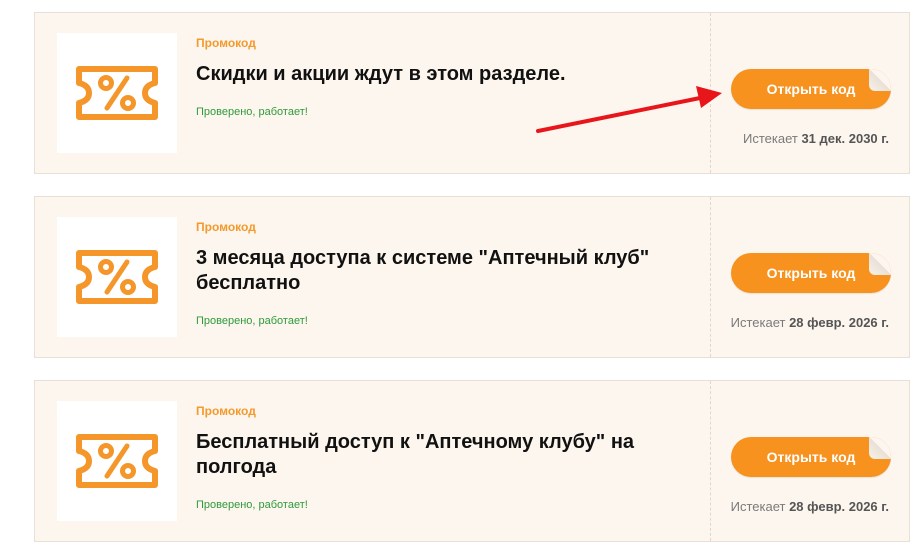 This screenshot has width=922, height=557. What do you see at coordinates (845, 138) in the screenshot?
I see `expiry-value: 31 дек. 2030 г.` at bounding box center [845, 138].